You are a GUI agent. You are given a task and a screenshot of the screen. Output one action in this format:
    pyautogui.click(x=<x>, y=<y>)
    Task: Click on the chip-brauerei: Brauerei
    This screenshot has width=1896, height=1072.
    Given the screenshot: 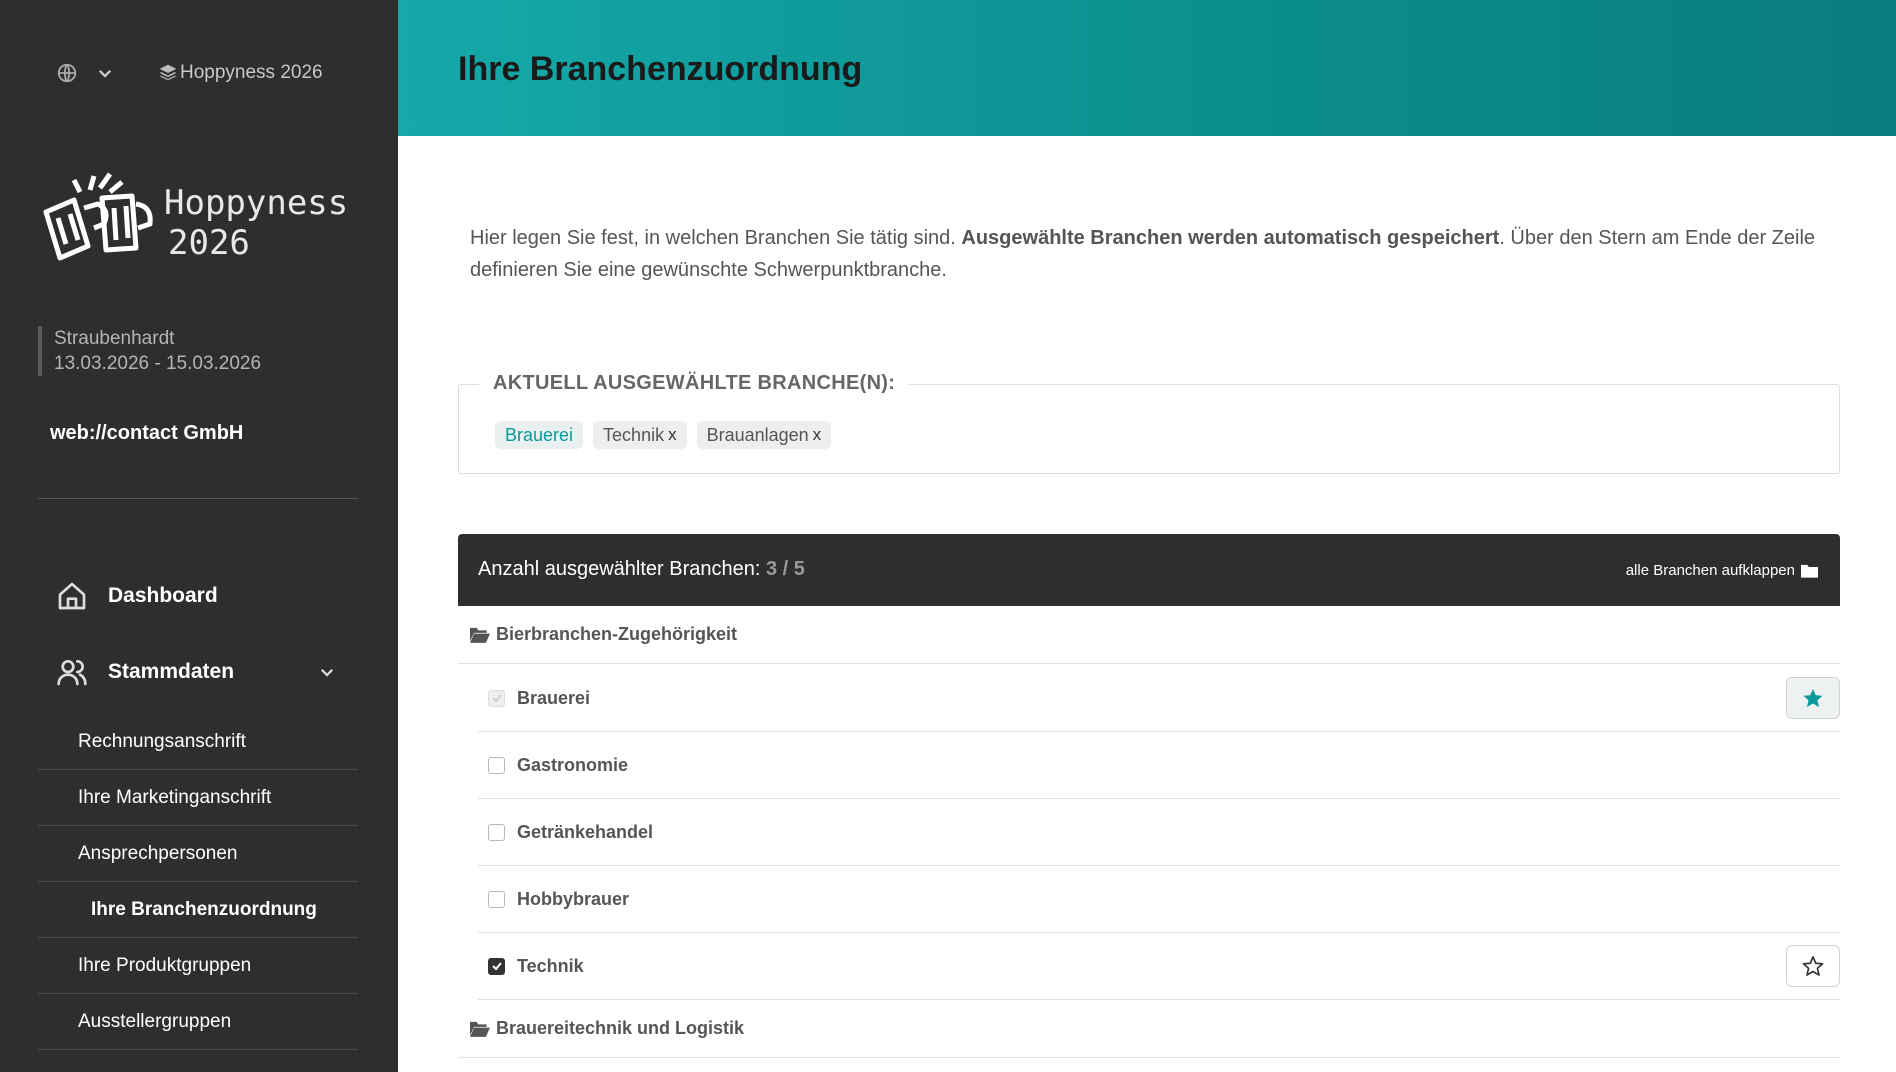 What is the action you would take?
    pyautogui.click(x=539, y=435)
    